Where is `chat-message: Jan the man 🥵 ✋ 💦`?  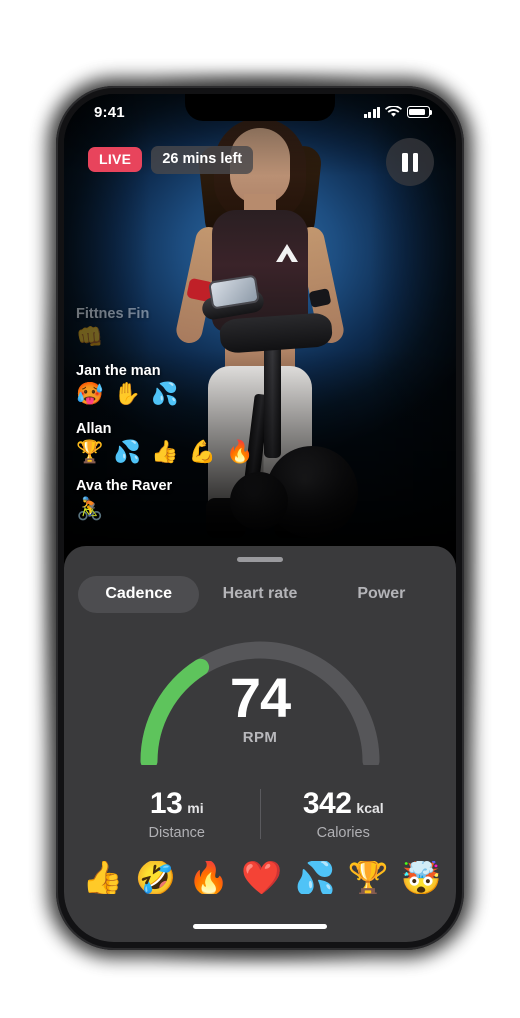 chat-message: Jan the man 🥵 ✋ 💦 is located at coordinates (201, 385).